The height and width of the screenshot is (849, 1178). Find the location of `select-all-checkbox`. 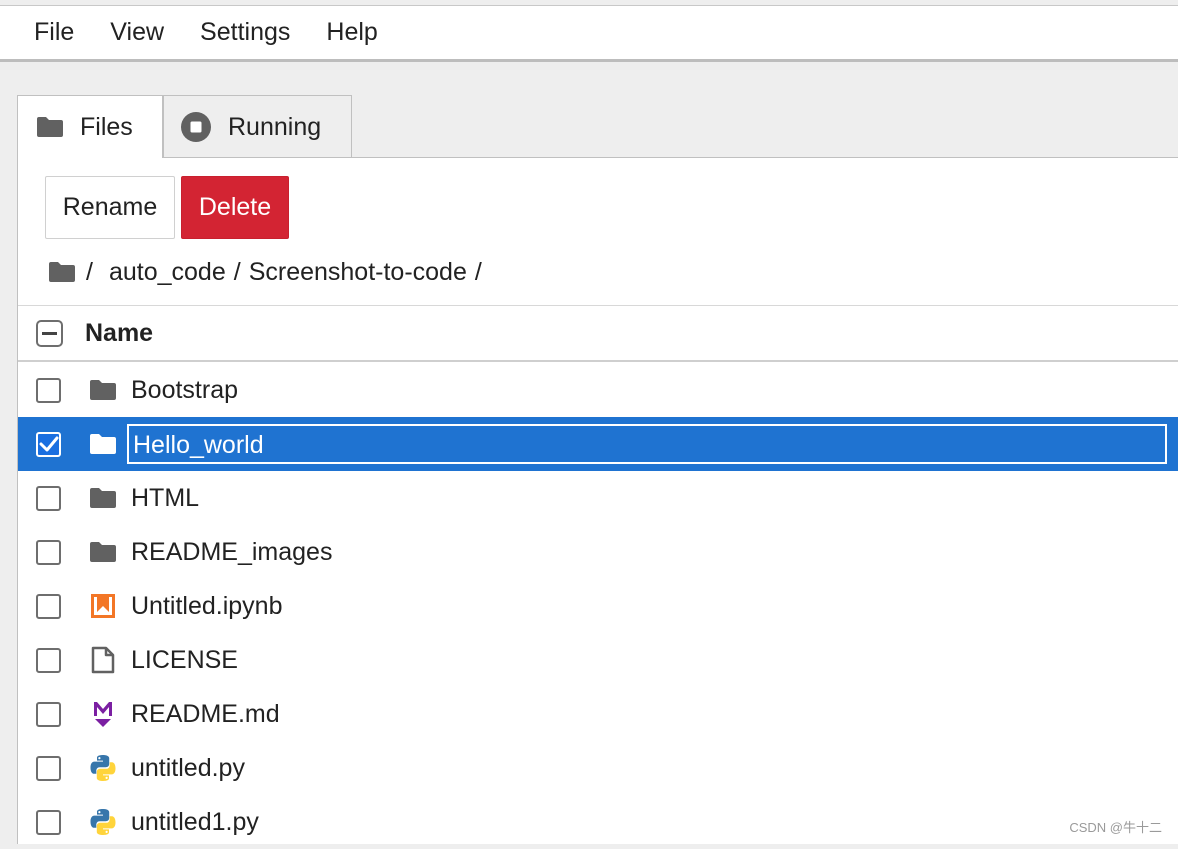

select-all-checkbox is located at coordinates (49, 333).